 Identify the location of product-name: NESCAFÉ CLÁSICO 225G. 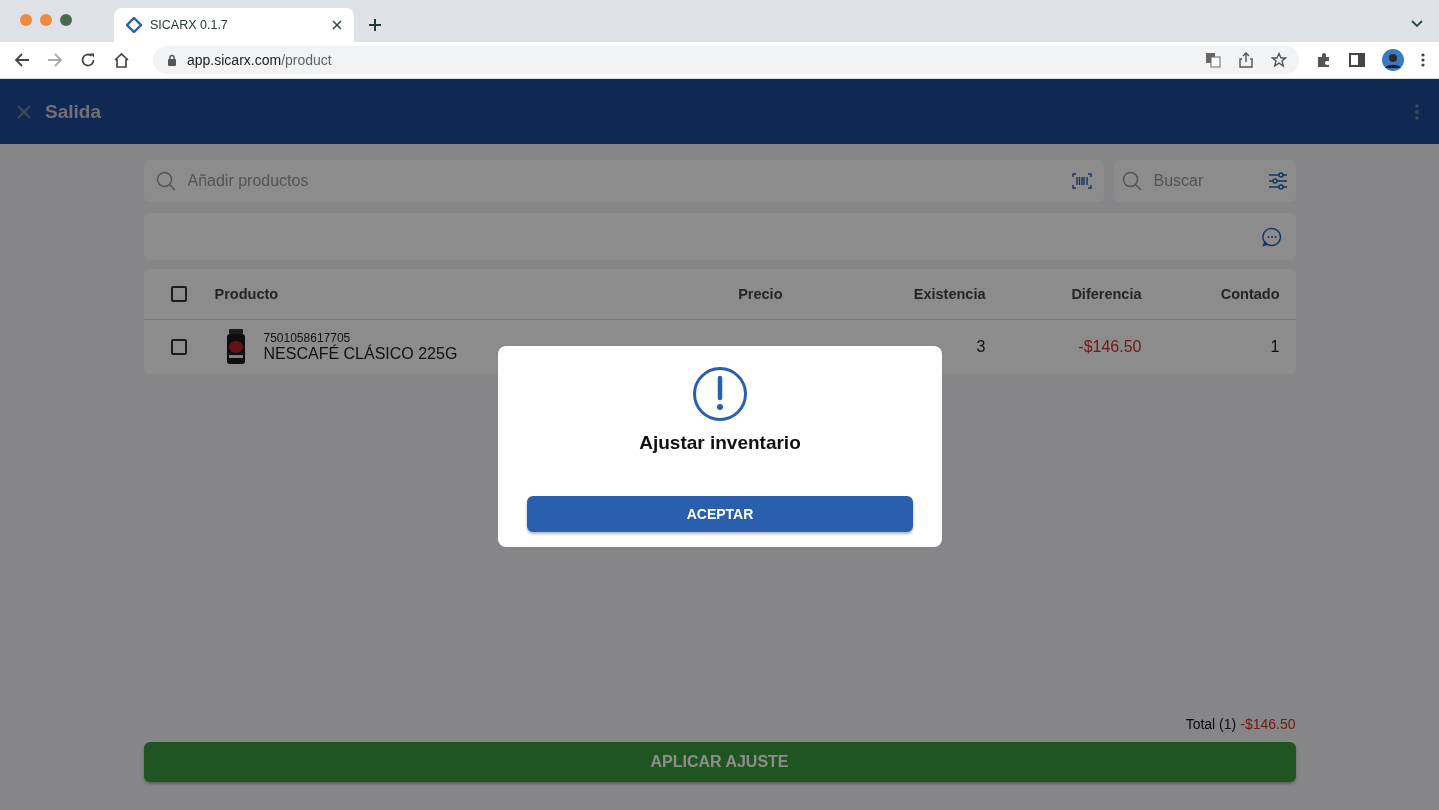
(360, 354).